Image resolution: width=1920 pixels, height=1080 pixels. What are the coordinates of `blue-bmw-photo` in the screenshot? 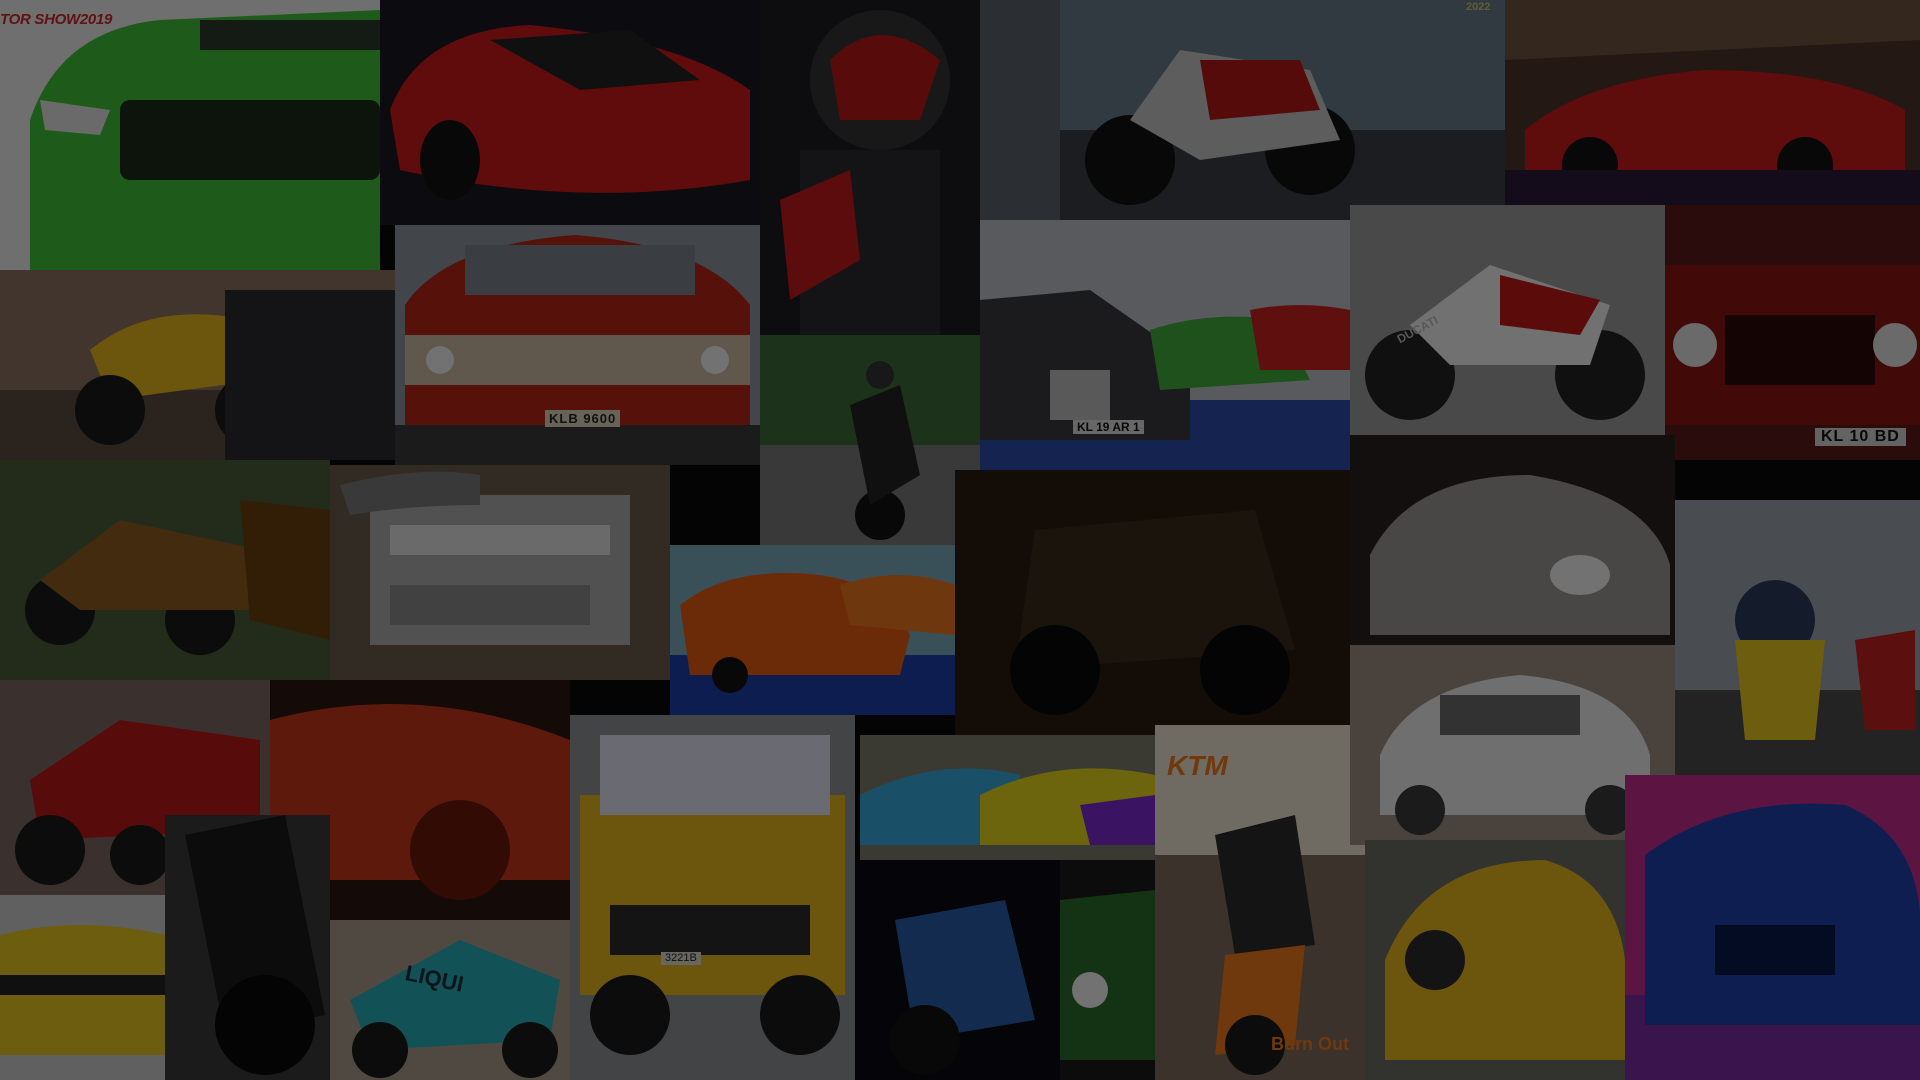 It's located at (1772, 927).